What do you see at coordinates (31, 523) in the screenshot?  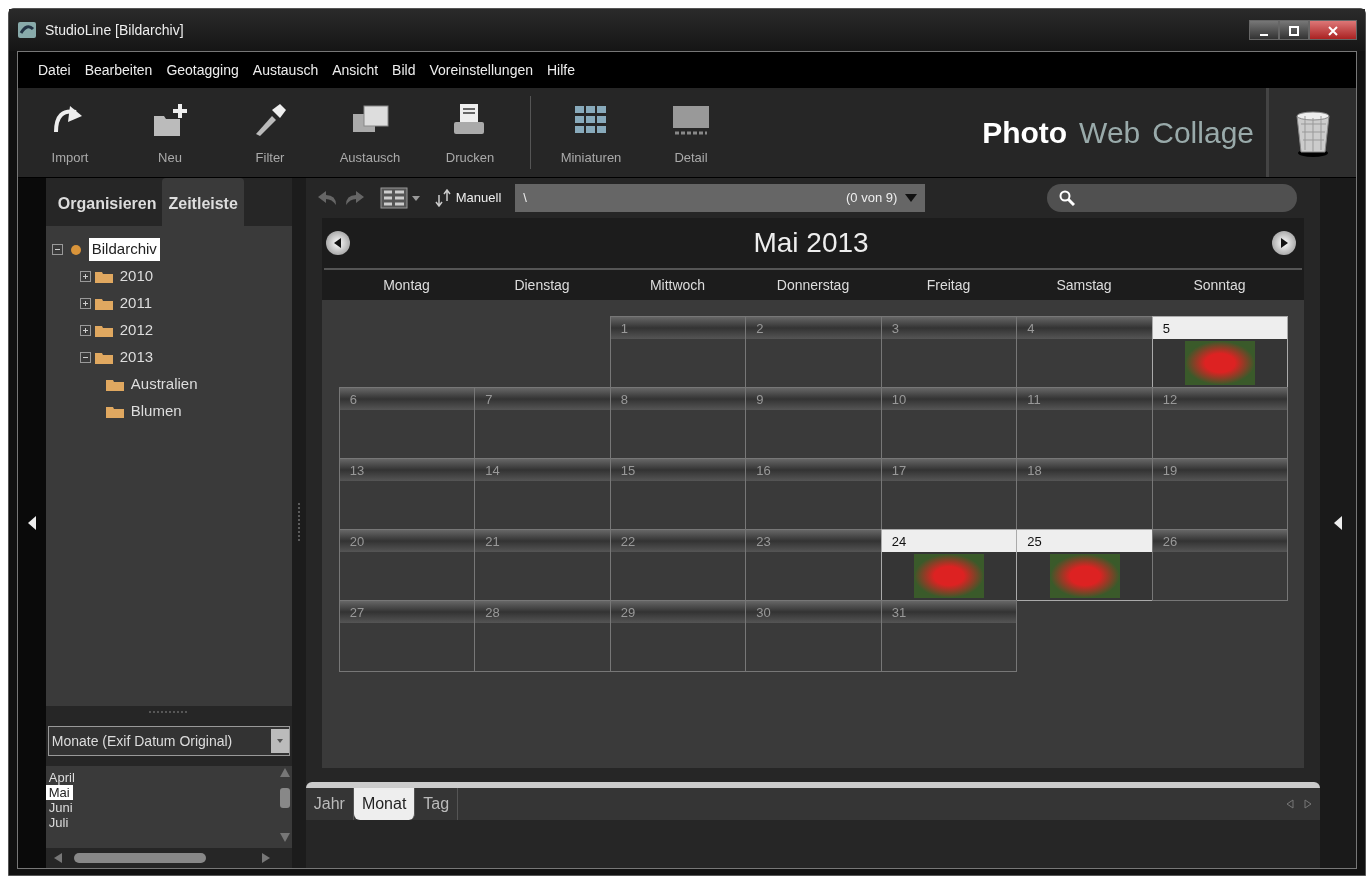 I see `collapse-left-icon` at bounding box center [31, 523].